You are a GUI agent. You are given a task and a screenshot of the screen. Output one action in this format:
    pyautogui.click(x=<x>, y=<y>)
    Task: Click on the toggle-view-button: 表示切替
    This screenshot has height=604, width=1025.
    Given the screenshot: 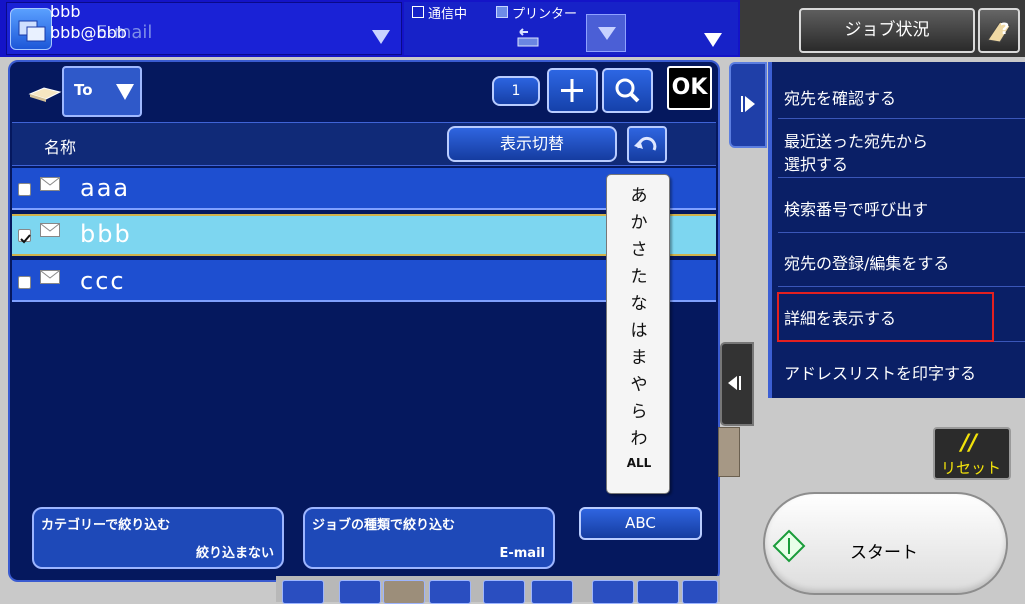 What is the action you would take?
    pyautogui.click(x=532, y=144)
    